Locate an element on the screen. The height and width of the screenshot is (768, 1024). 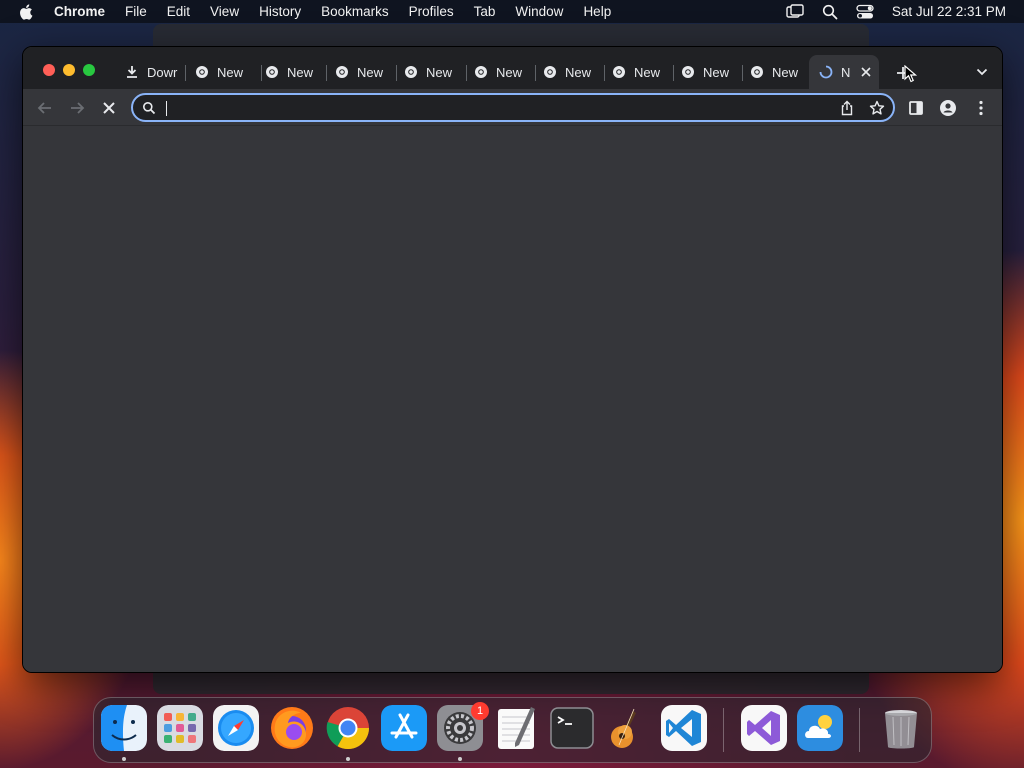
menu-view: View is located at coordinates (224, 11).